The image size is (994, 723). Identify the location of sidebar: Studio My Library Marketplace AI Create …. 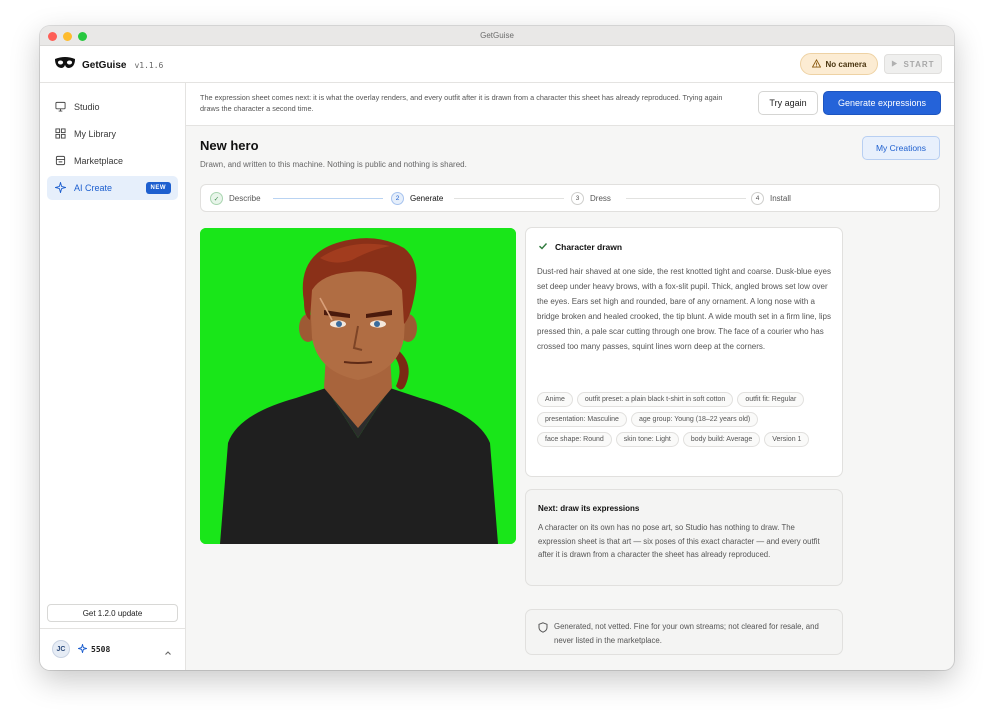
(113, 376).